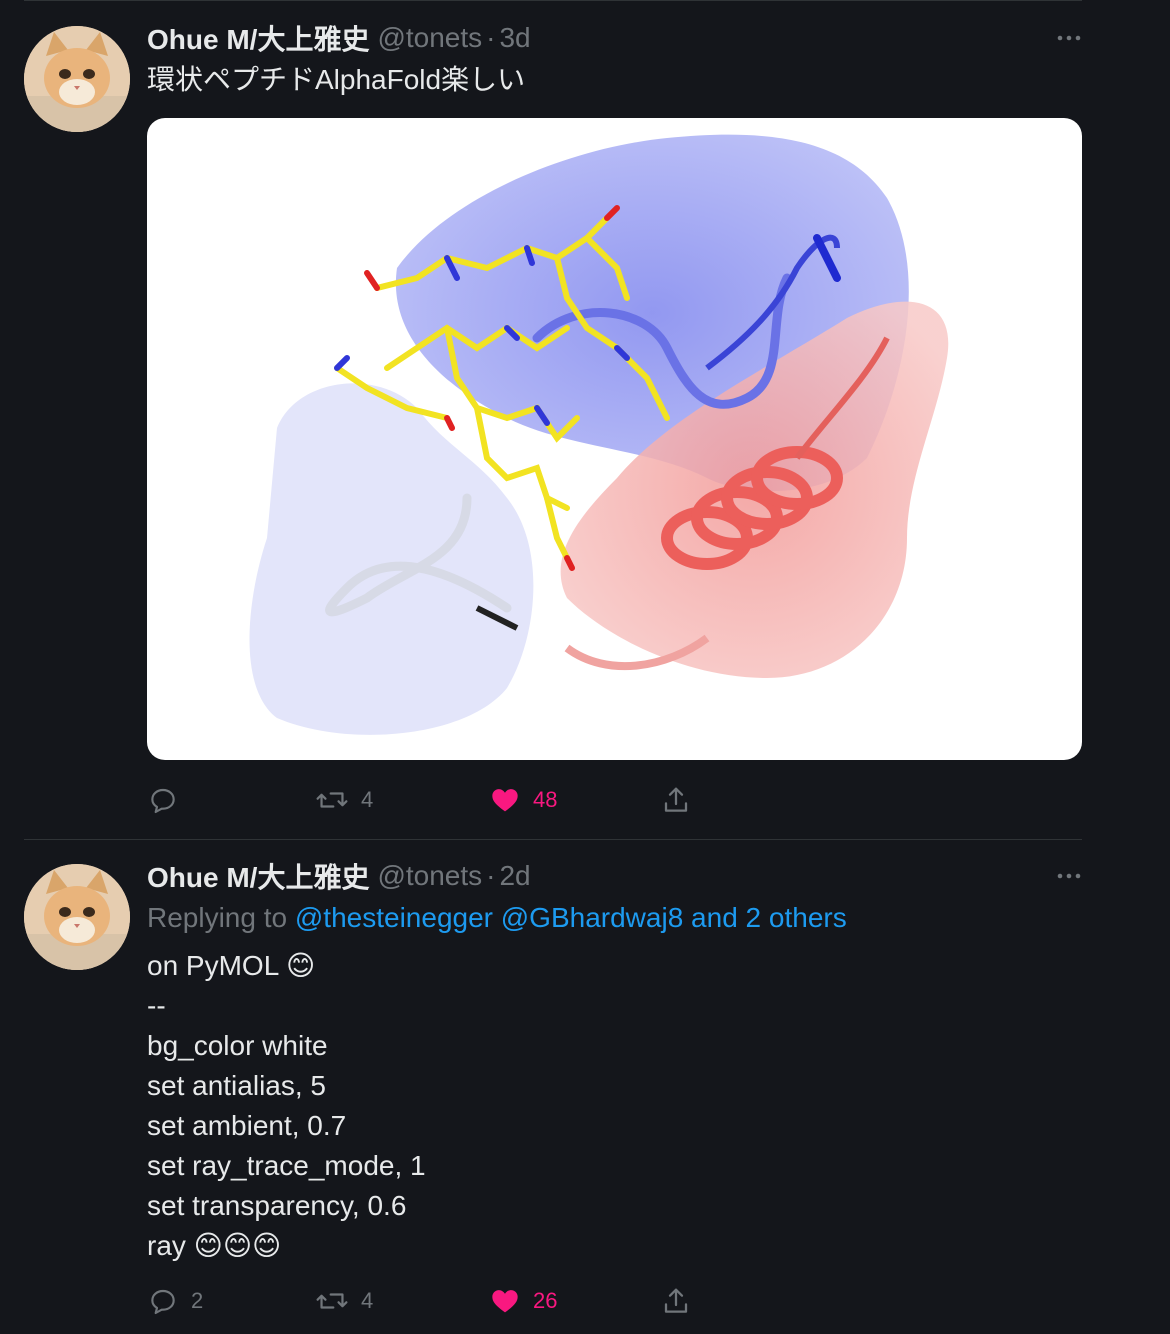  What do you see at coordinates (231, 965) in the screenshot?
I see `tweet-line: on PyMOL 😊` at bounding box center [231, 965].